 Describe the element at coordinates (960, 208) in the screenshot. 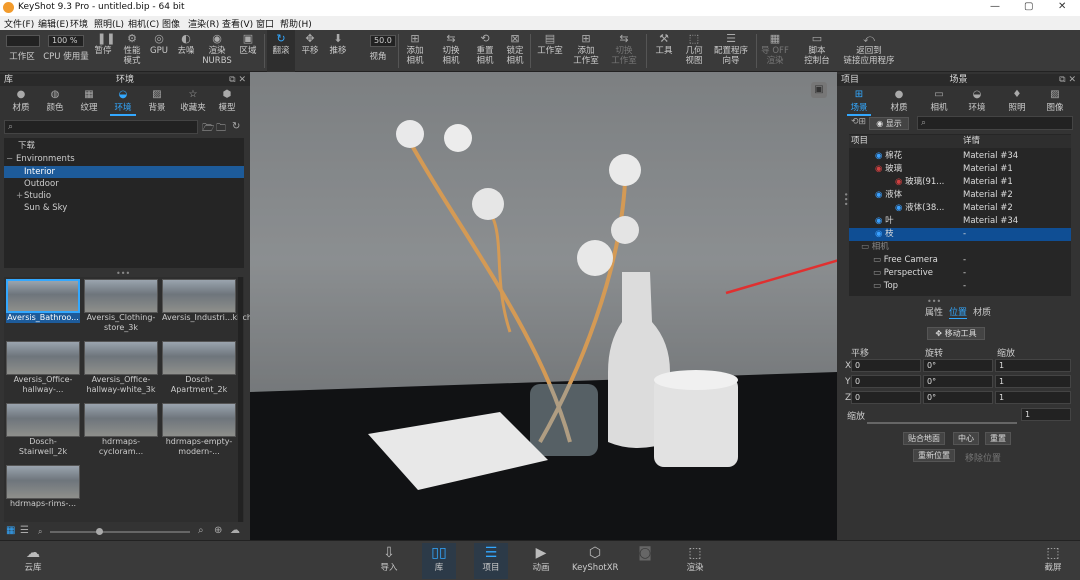

I see `scene-row: ◉ 液体(38... Material #2` at that location.